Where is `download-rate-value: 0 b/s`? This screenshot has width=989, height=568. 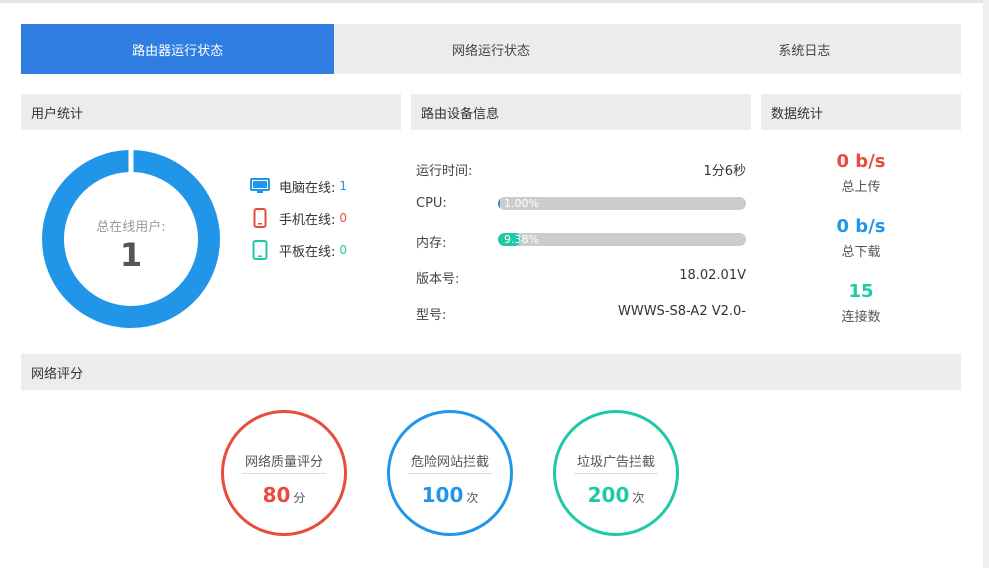
download-rate-value: 0 b/s is located at coordinates (861, 226).